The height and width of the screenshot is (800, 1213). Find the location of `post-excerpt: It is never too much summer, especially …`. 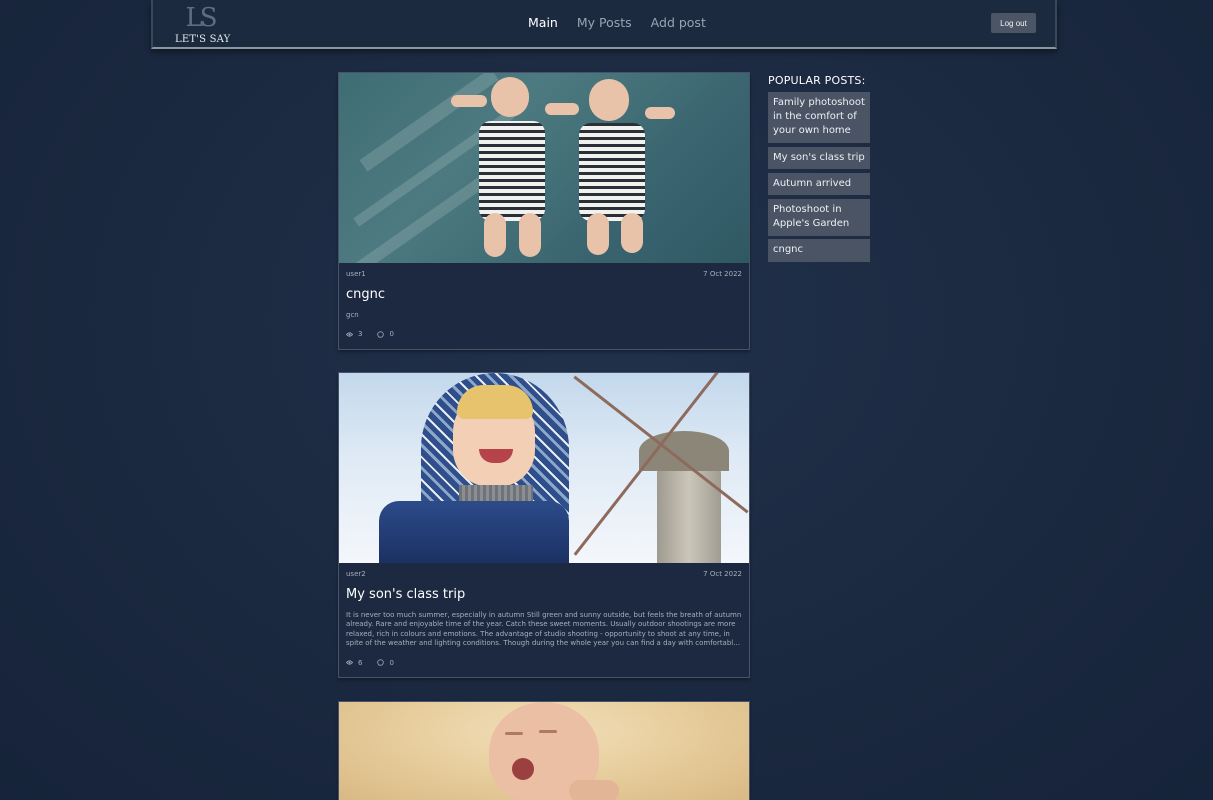

post-excerpt: It is never too much summer, especially … is located at coordinates (544, 629).